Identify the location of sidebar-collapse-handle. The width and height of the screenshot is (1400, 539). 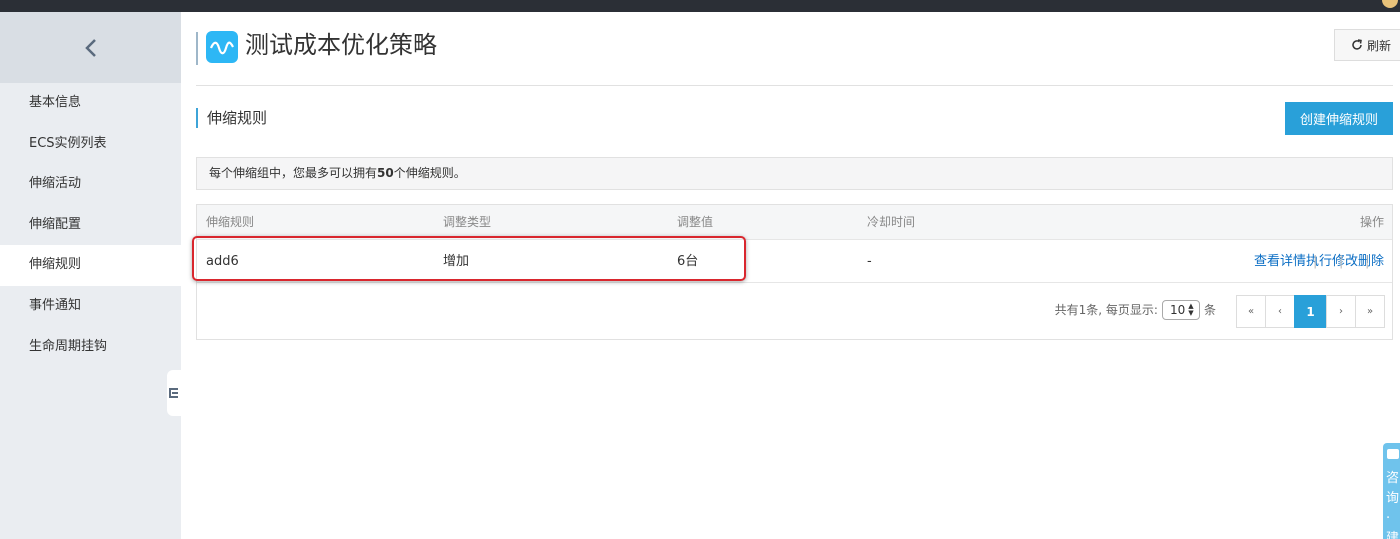
(174, 393).